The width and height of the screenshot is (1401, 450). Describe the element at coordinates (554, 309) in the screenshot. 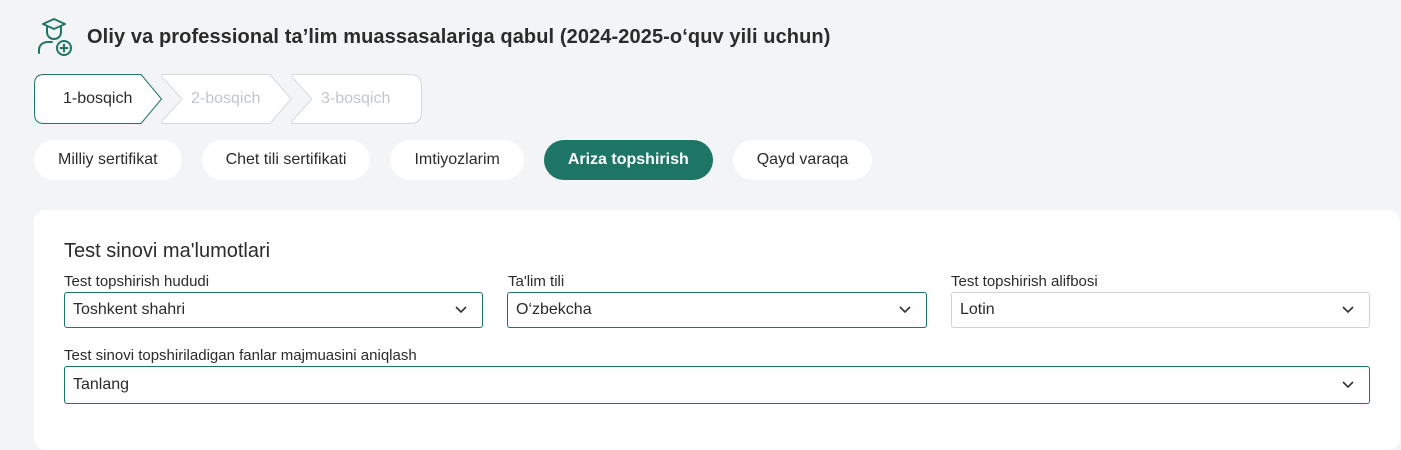

I see `language-value: O‘zbekcha` at that location.